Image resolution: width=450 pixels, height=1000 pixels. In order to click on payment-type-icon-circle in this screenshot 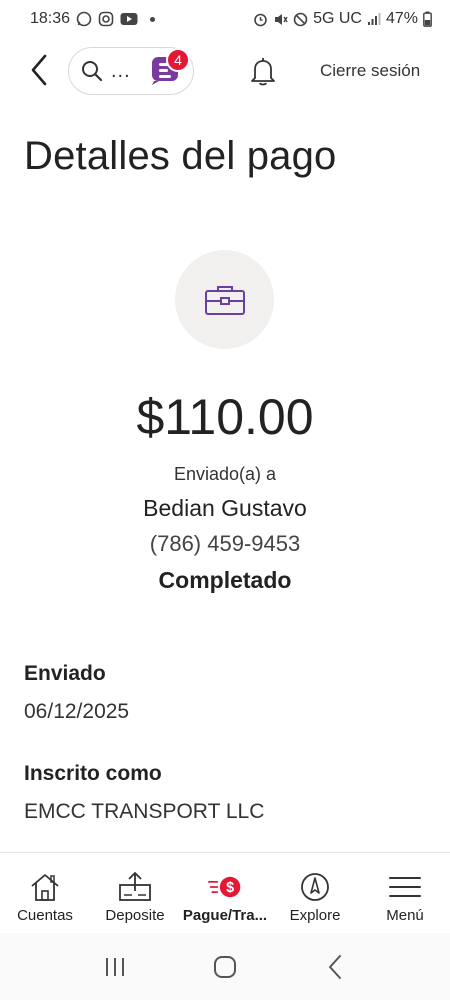, I will do `click(224, 299)`.